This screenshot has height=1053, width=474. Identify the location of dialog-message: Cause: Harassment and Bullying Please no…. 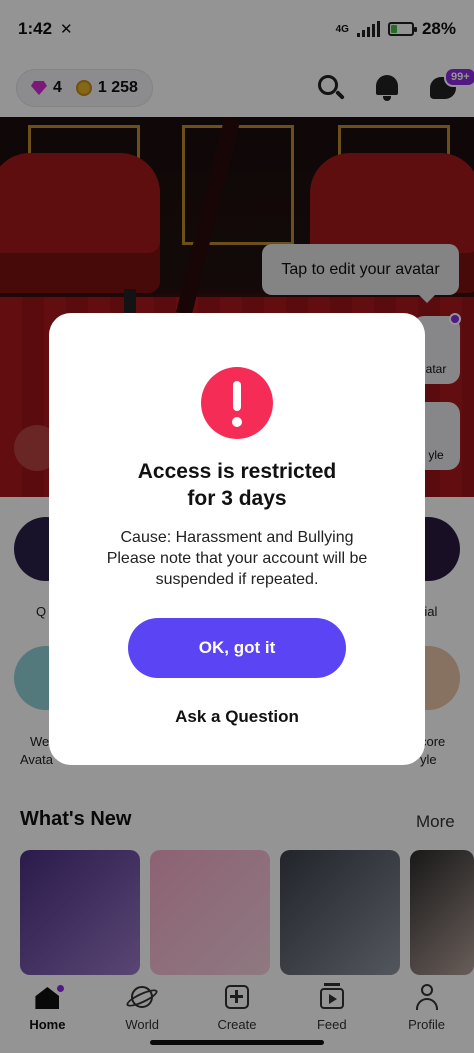
(237, 558).